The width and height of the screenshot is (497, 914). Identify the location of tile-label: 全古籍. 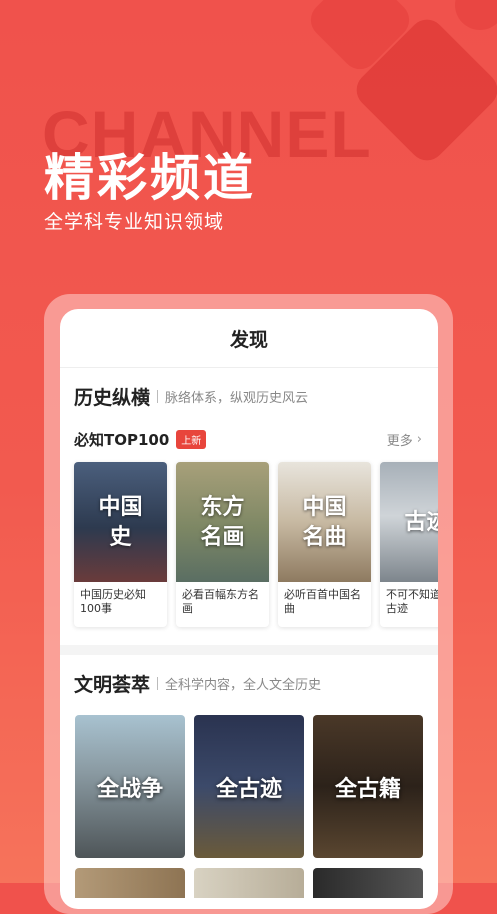
(367, 788).